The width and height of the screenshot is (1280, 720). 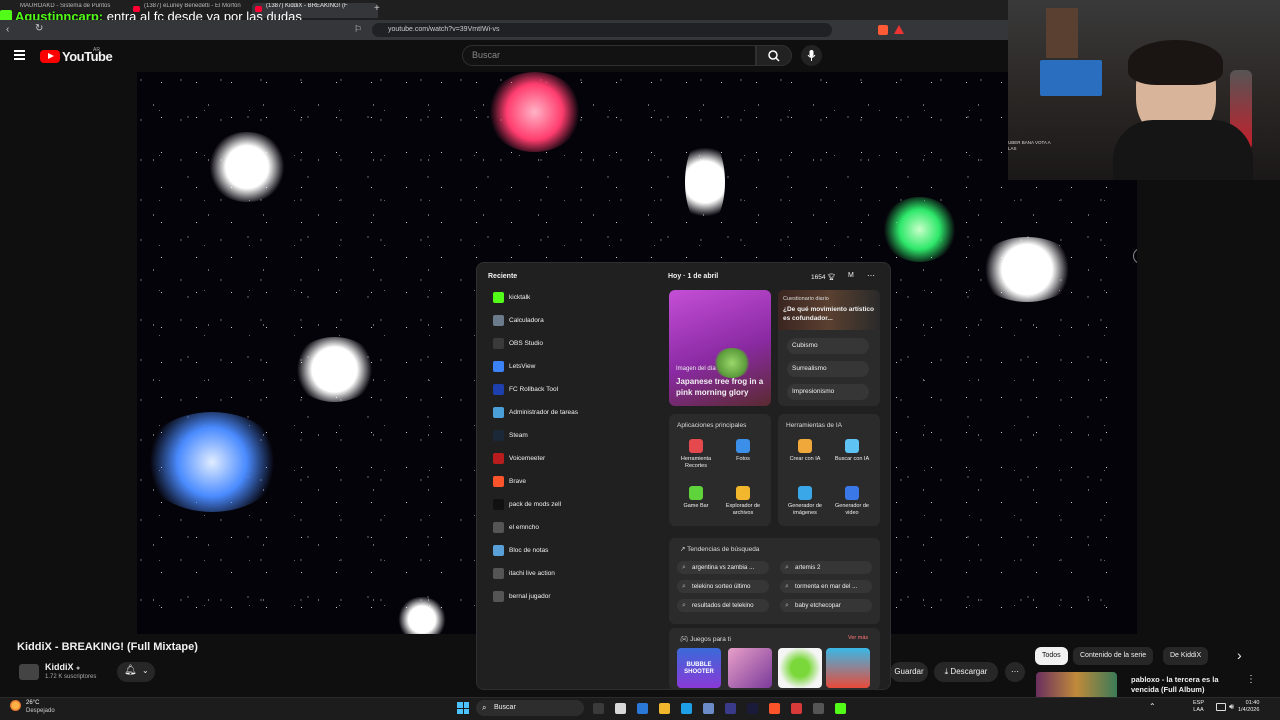 I want to click on quiz-option: Impresionismo, so click(x=828, y=392).